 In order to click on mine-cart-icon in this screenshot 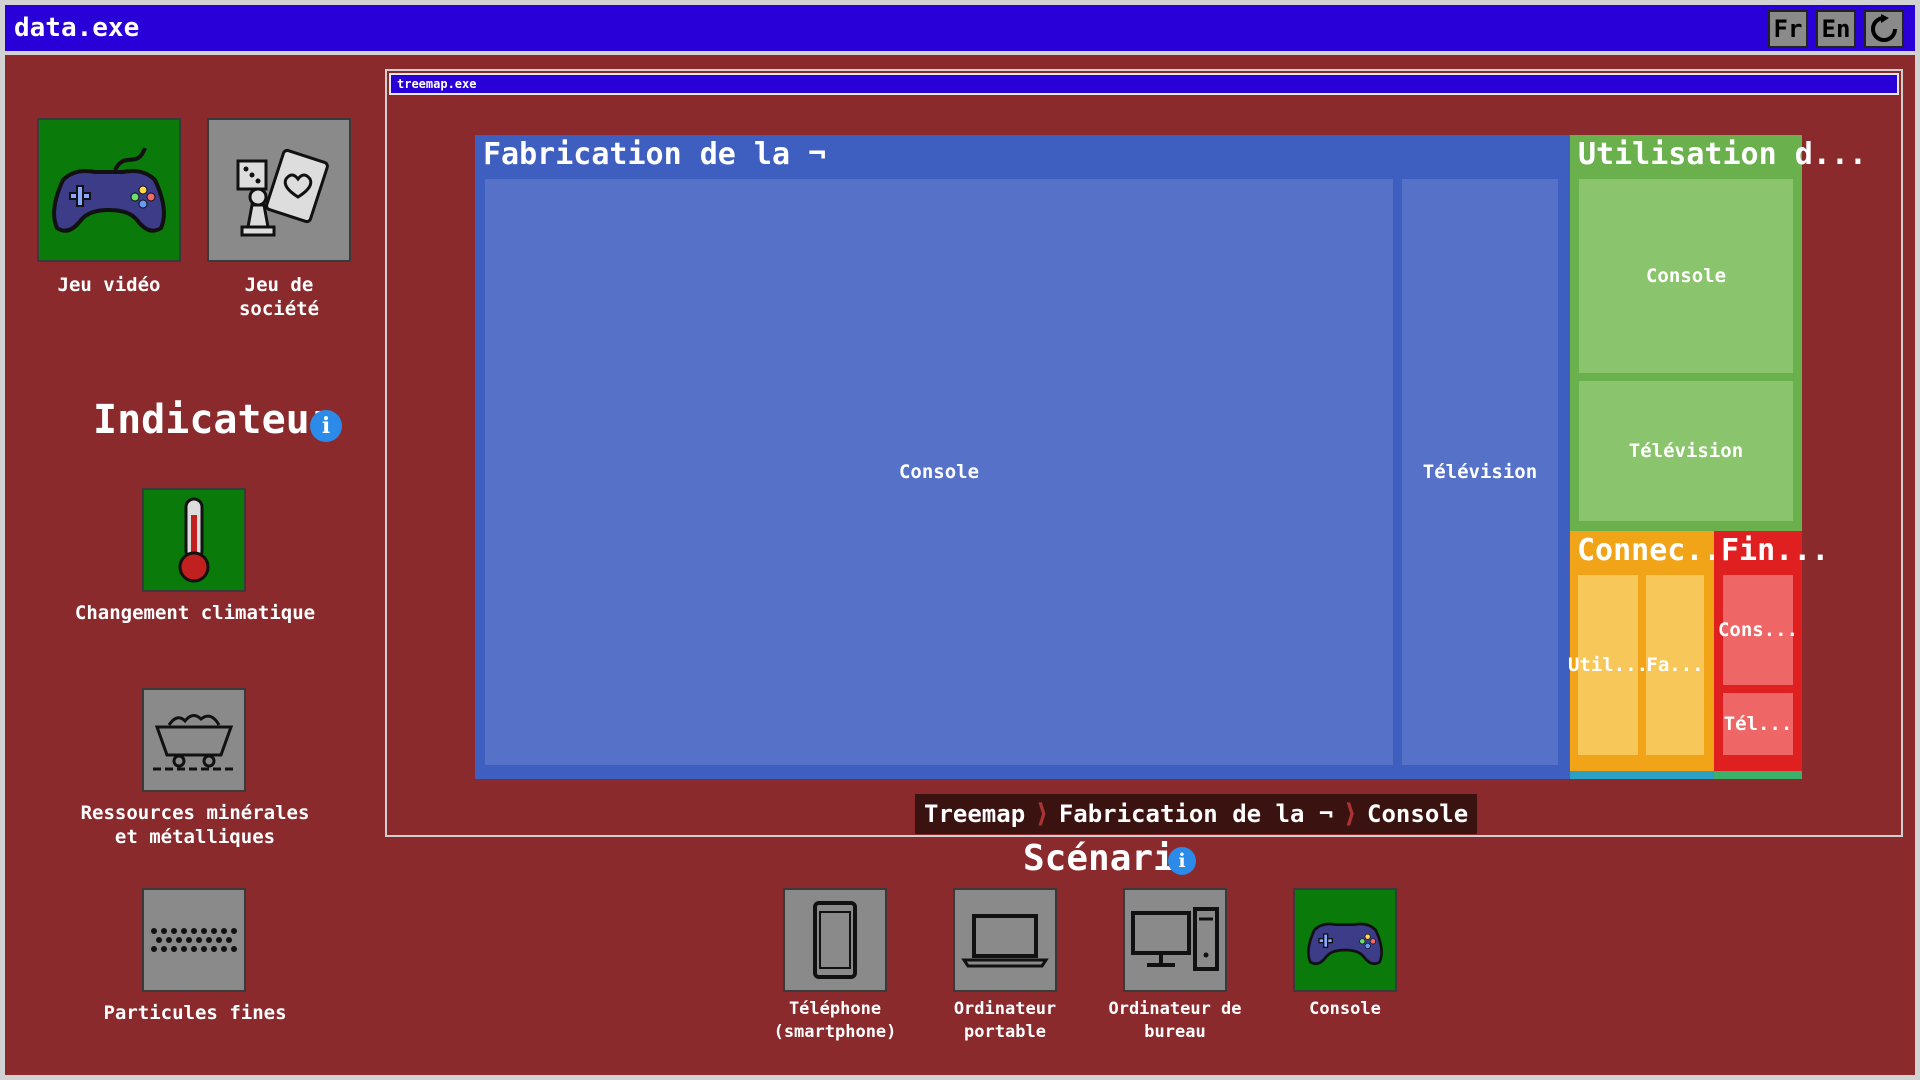, I will do `click(194, 742)`.